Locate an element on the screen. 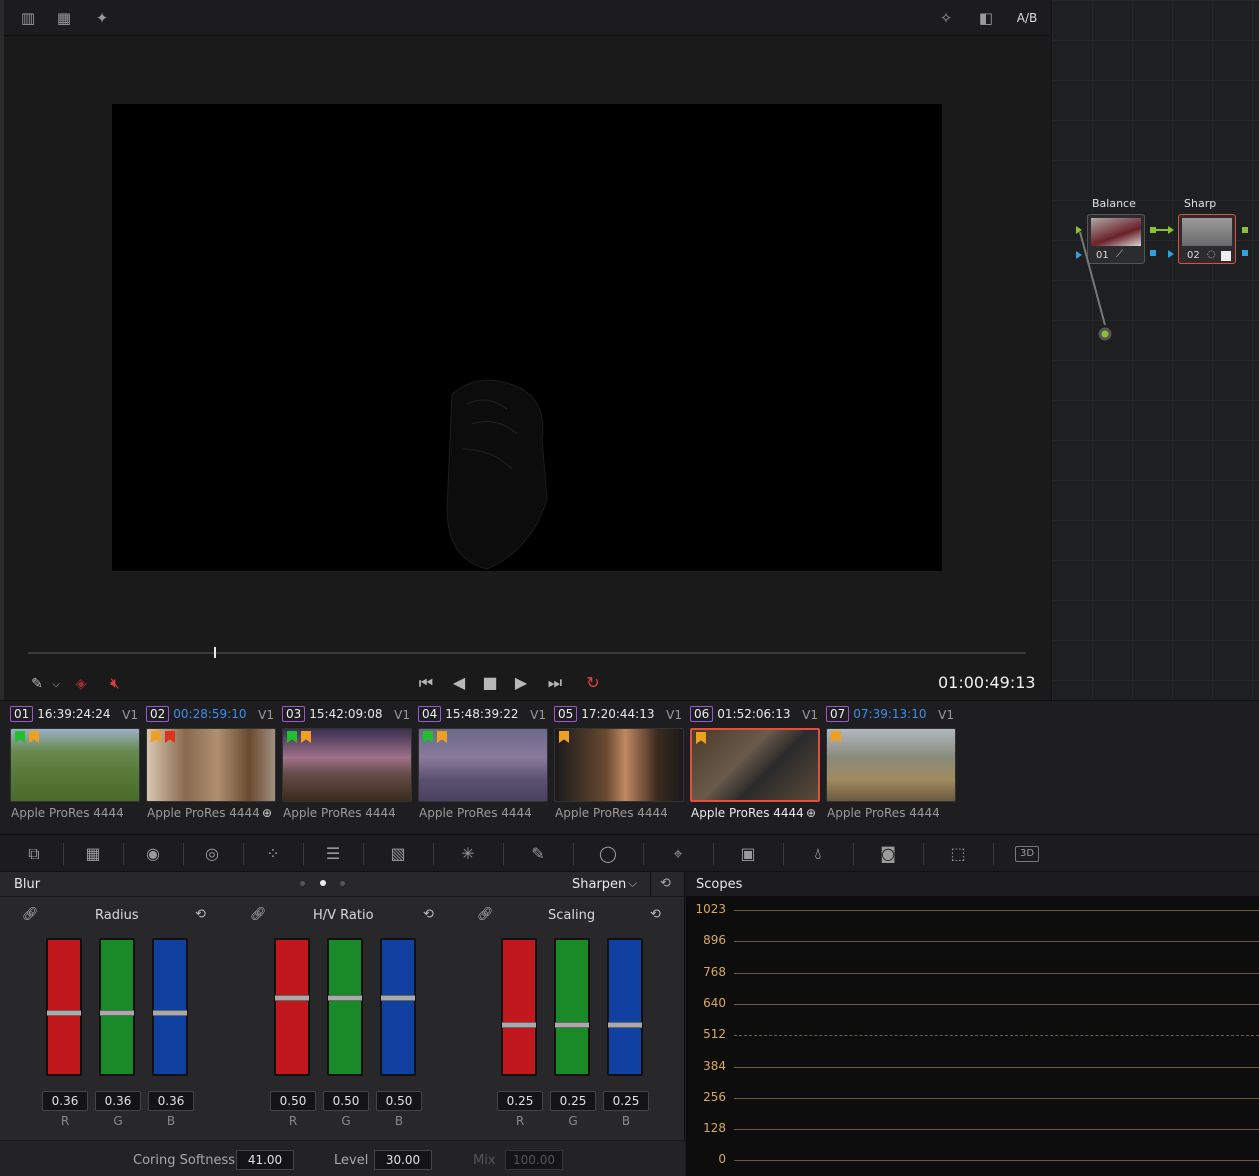 The height and width of the screenshot is (1176, 1259). curves-icon: ▧ is located at coordinates (398, 854).